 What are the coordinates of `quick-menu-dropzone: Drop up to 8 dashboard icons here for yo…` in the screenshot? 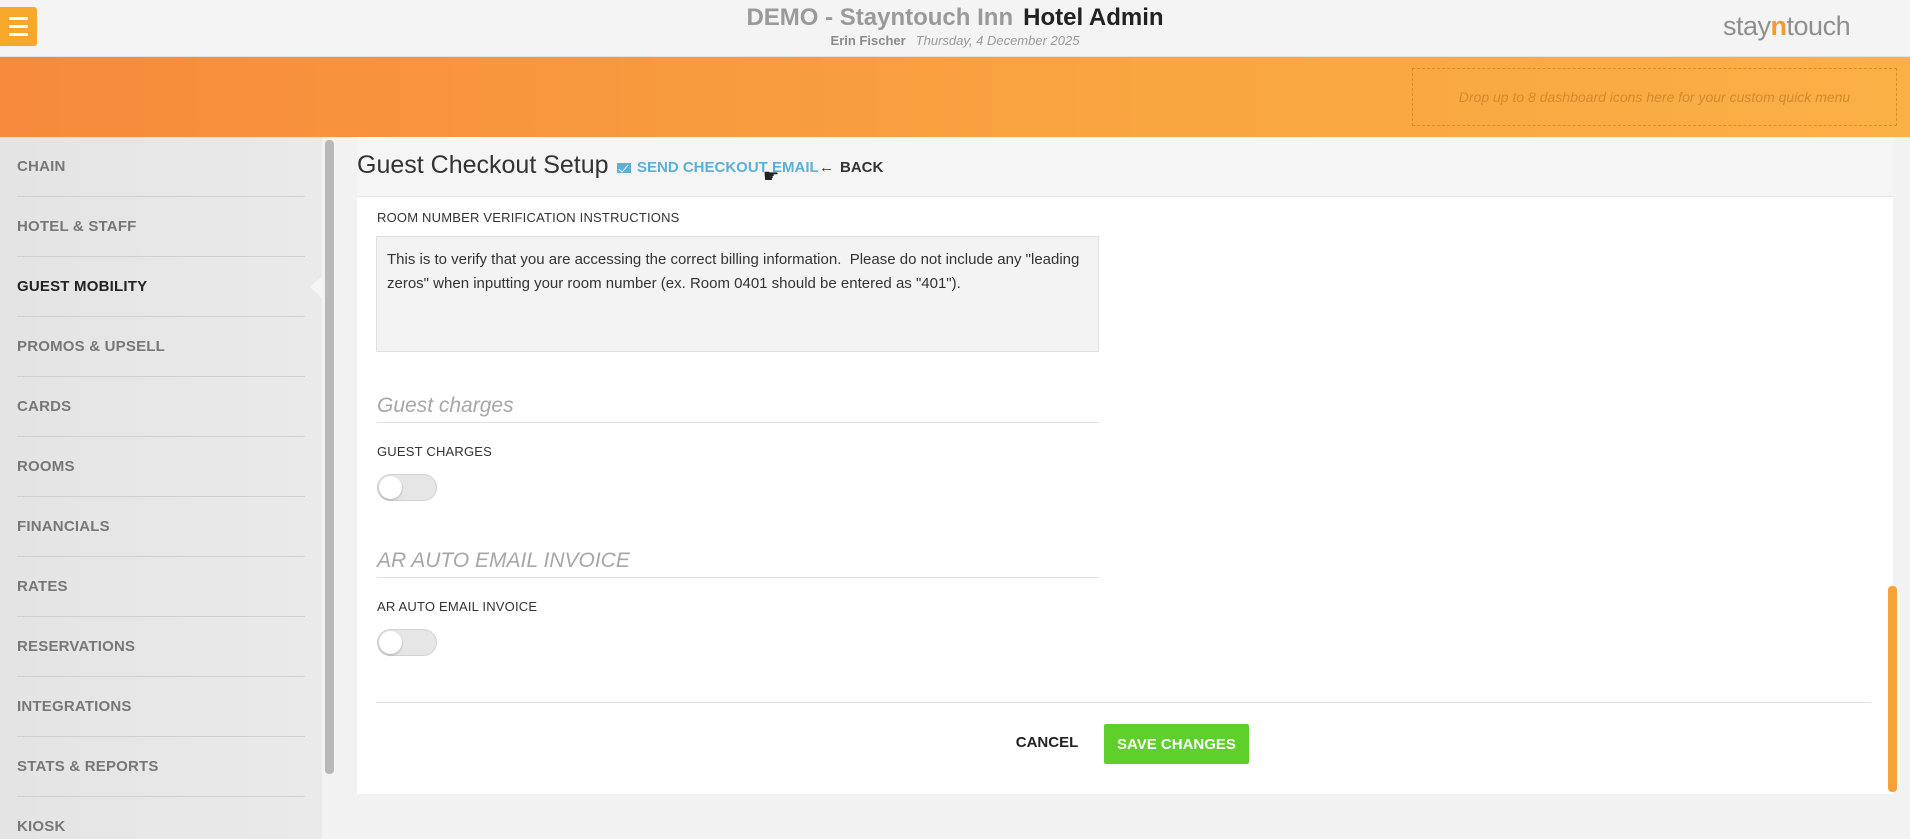 It's located at (1654, 97).